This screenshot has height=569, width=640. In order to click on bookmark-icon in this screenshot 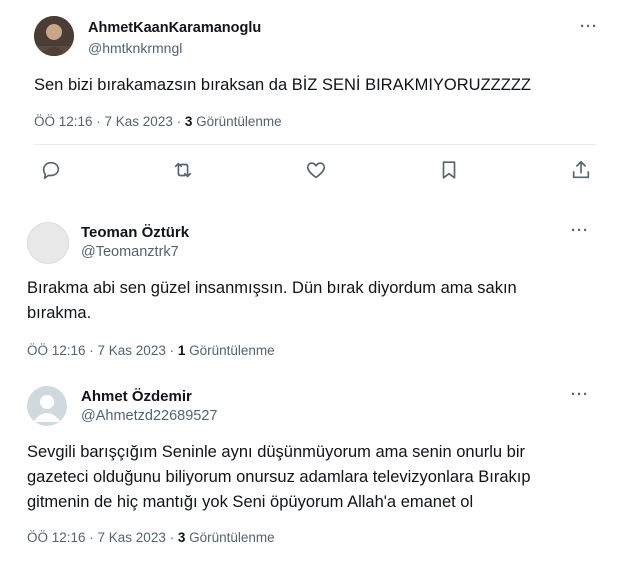, I will do `click(449, 170)`.